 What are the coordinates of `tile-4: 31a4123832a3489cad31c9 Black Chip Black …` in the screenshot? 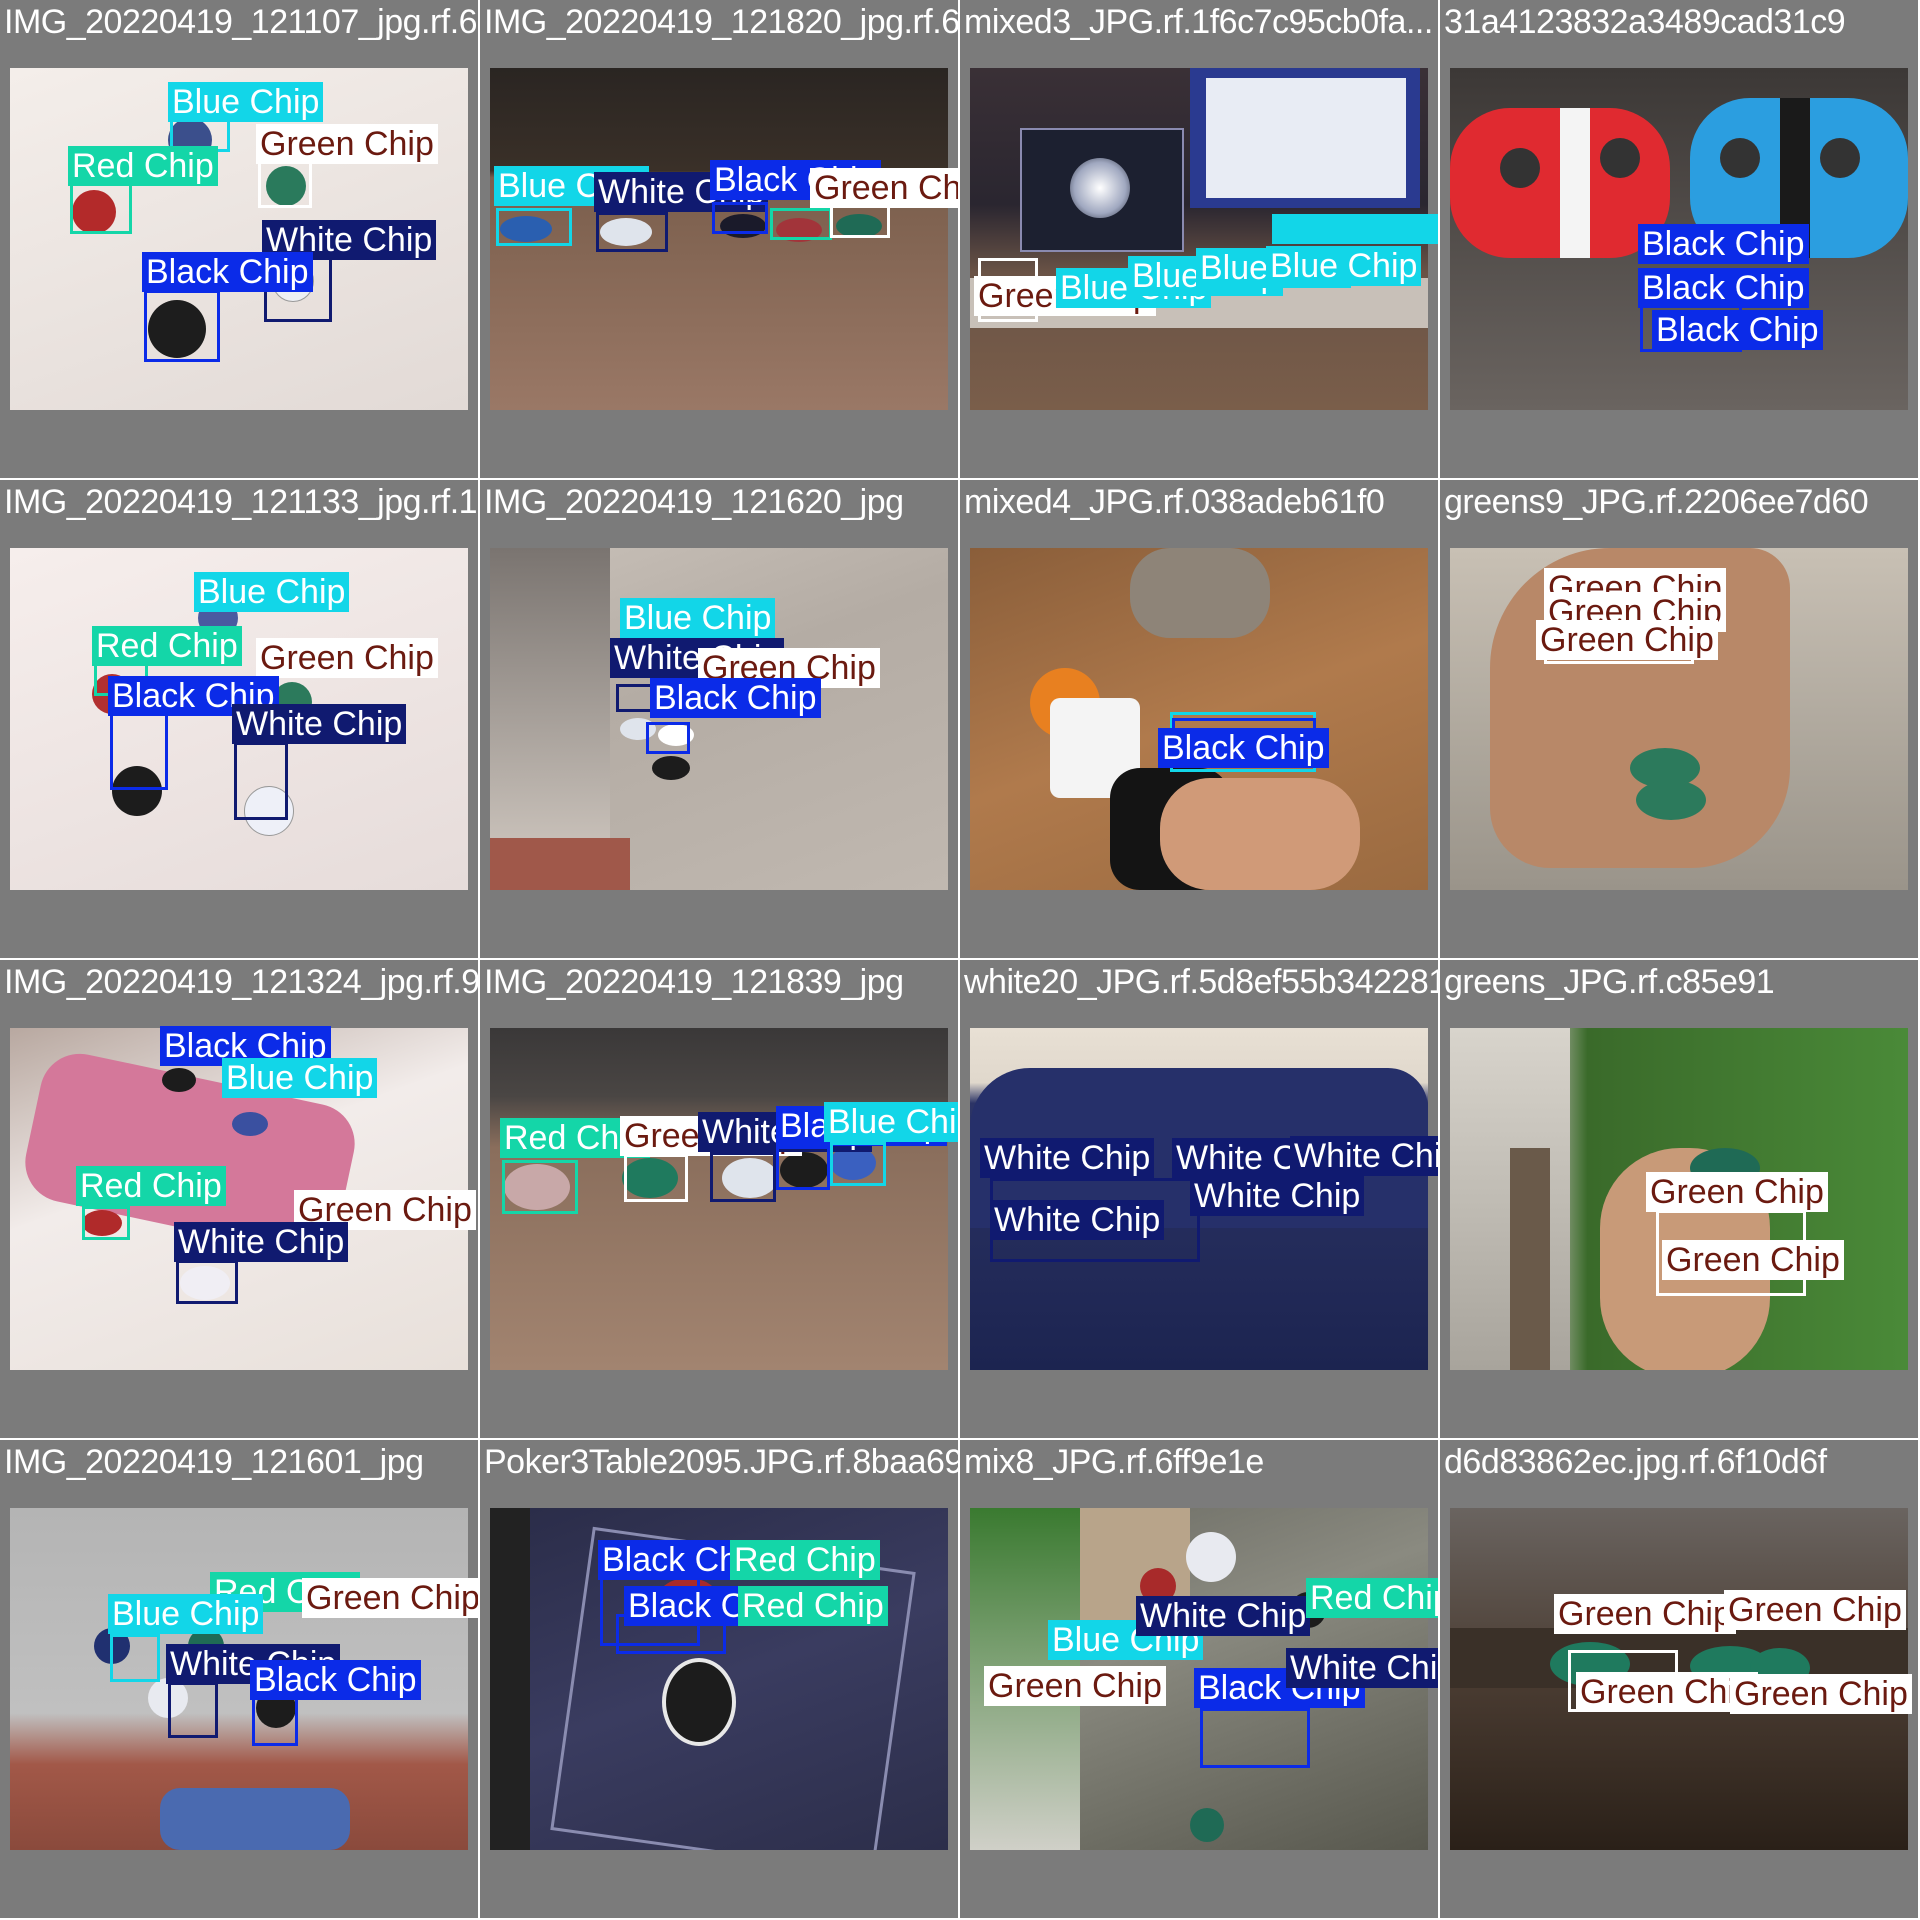 It's located at (1680, 240).